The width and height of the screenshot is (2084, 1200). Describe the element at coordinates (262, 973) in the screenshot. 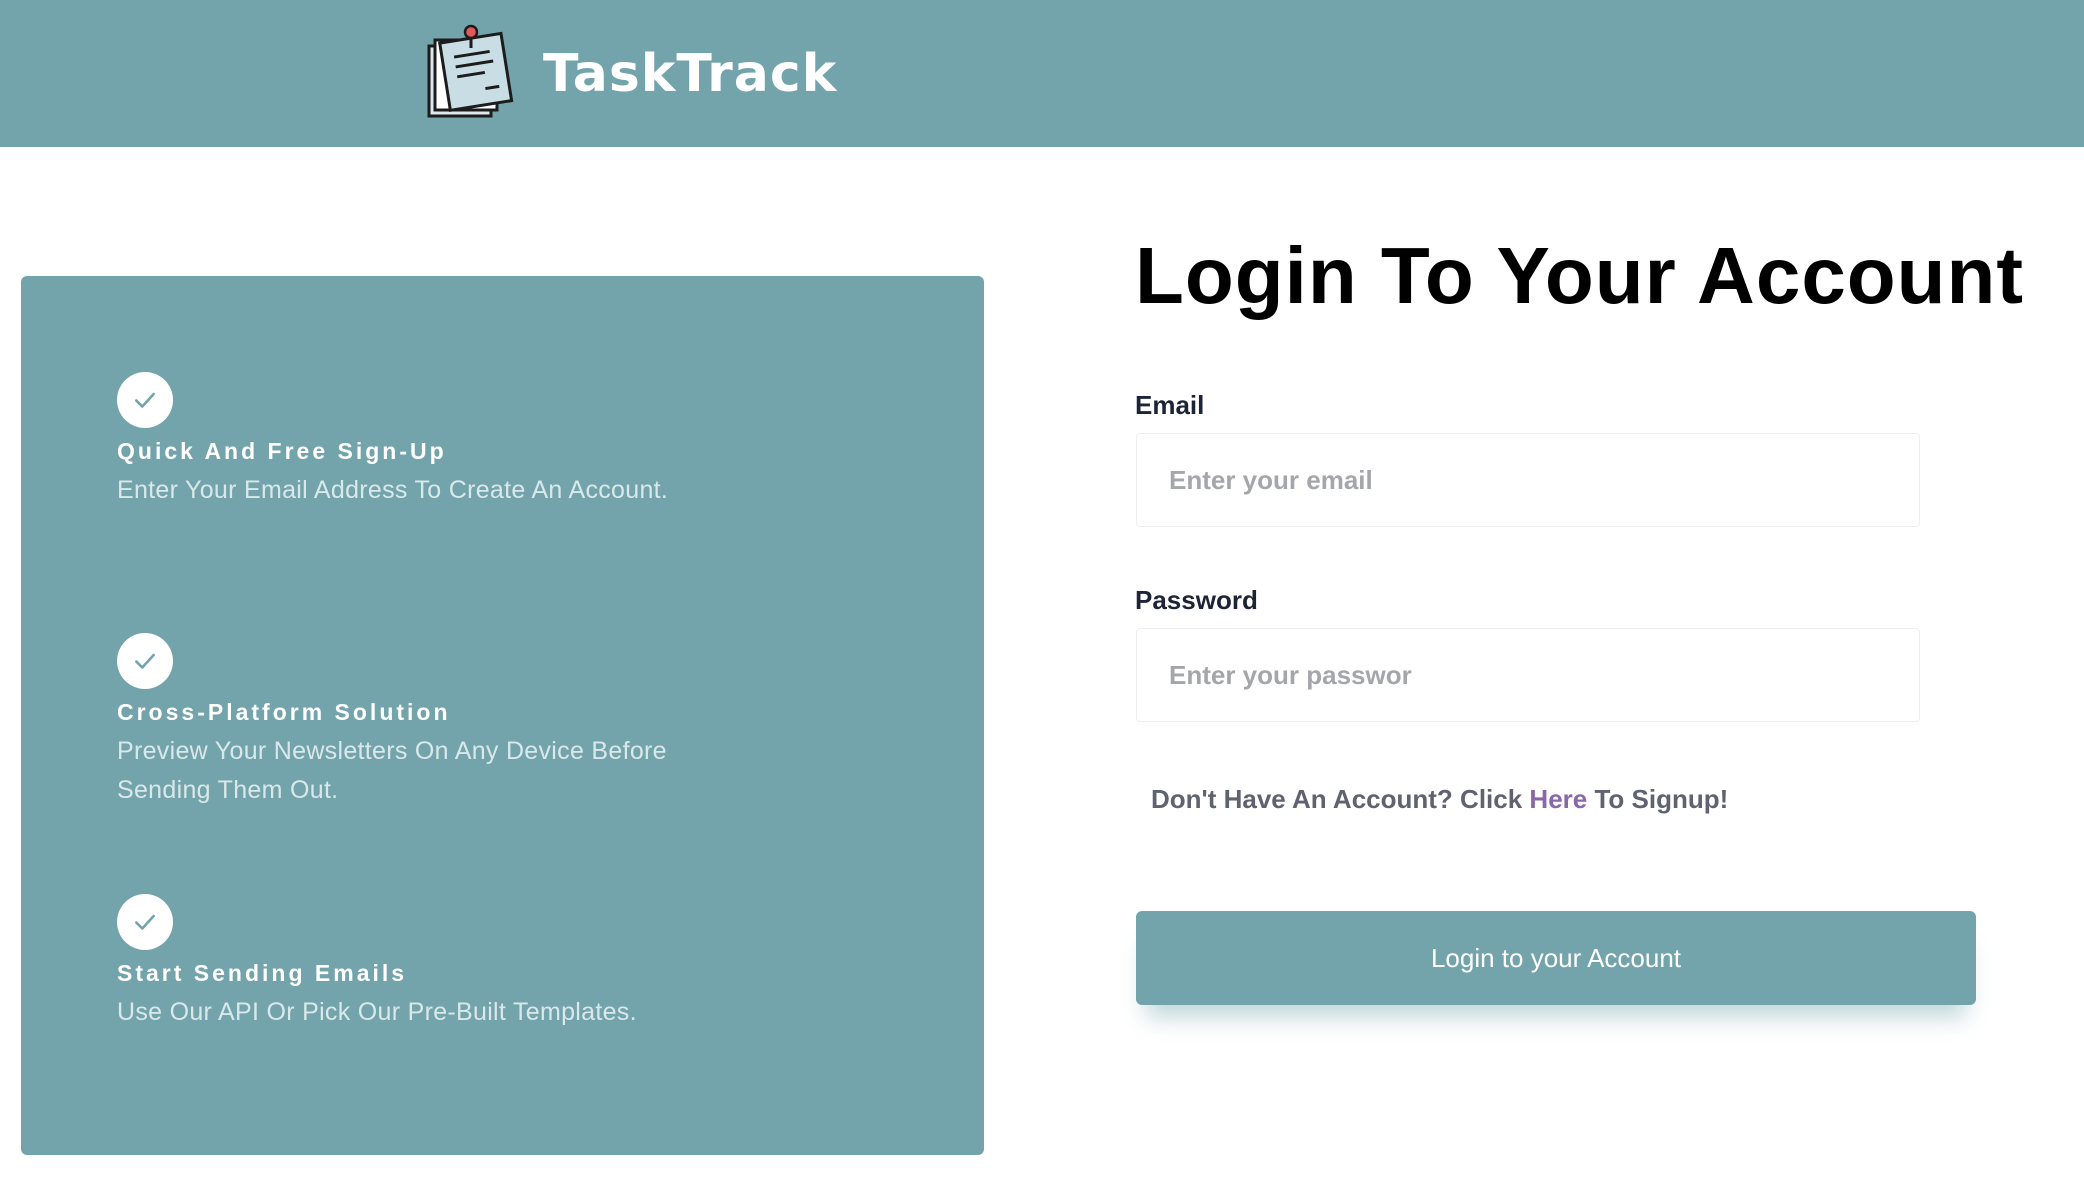

I see `feature-title: Start Sending Emails` at that location.